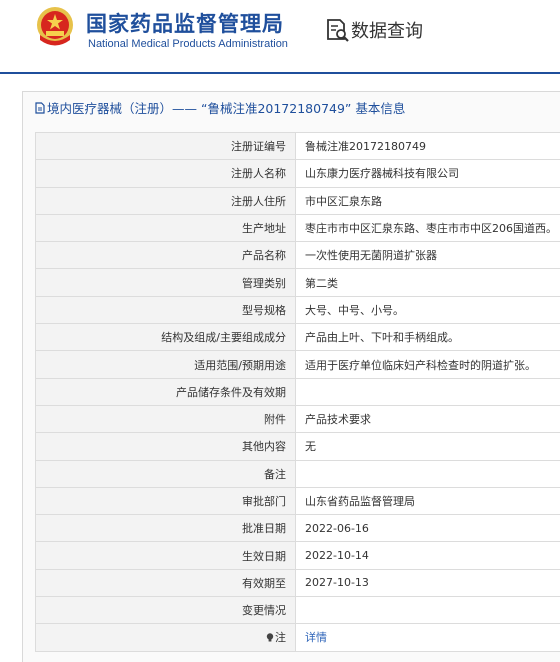 The image size is (560, 662). I want to click on panel-title: 境内医疗器械（注册）—— “鲁械注准20172180749” 基本信息, so click(220, 107).